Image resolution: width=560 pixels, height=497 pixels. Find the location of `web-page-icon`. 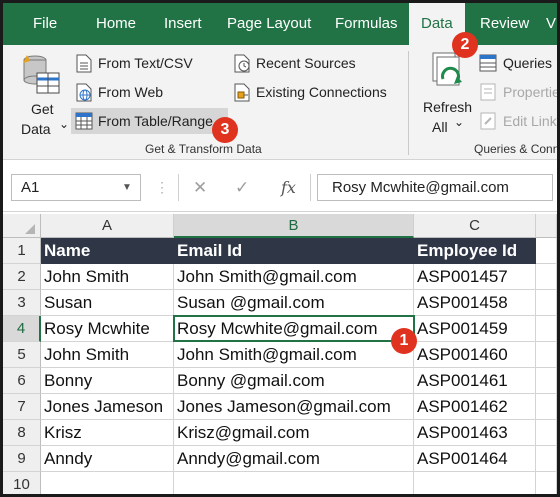

web-page-icon is located at coordinates (84, 92).